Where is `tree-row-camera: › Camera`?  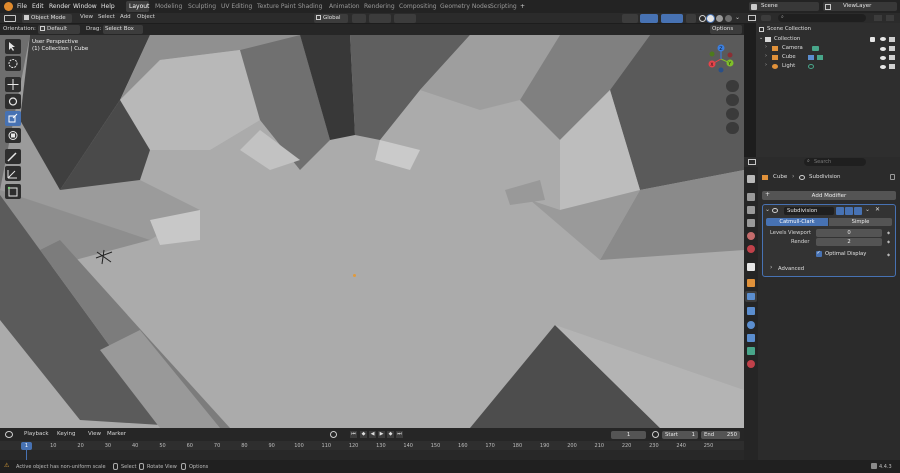 tree-row-camera: › Camera is located at coordinates (828, 48).